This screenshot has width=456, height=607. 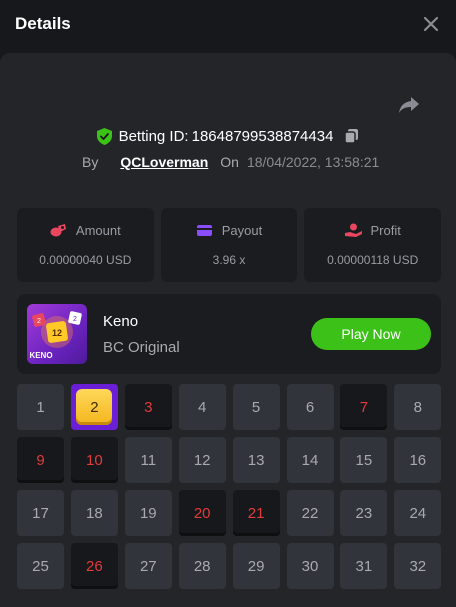 I want to click on share-icon, so click(x=409, y=105).